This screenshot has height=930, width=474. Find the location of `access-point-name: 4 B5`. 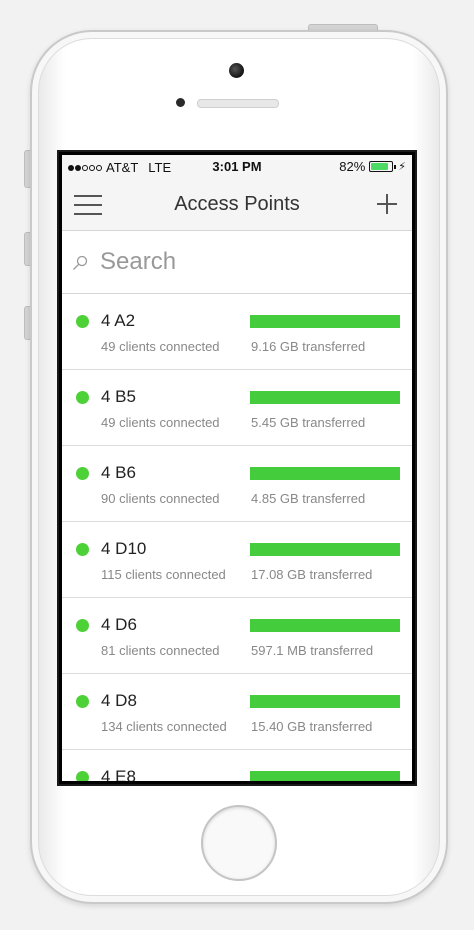

access-point-name: 4 B5 is located at coordinates (118, 396).